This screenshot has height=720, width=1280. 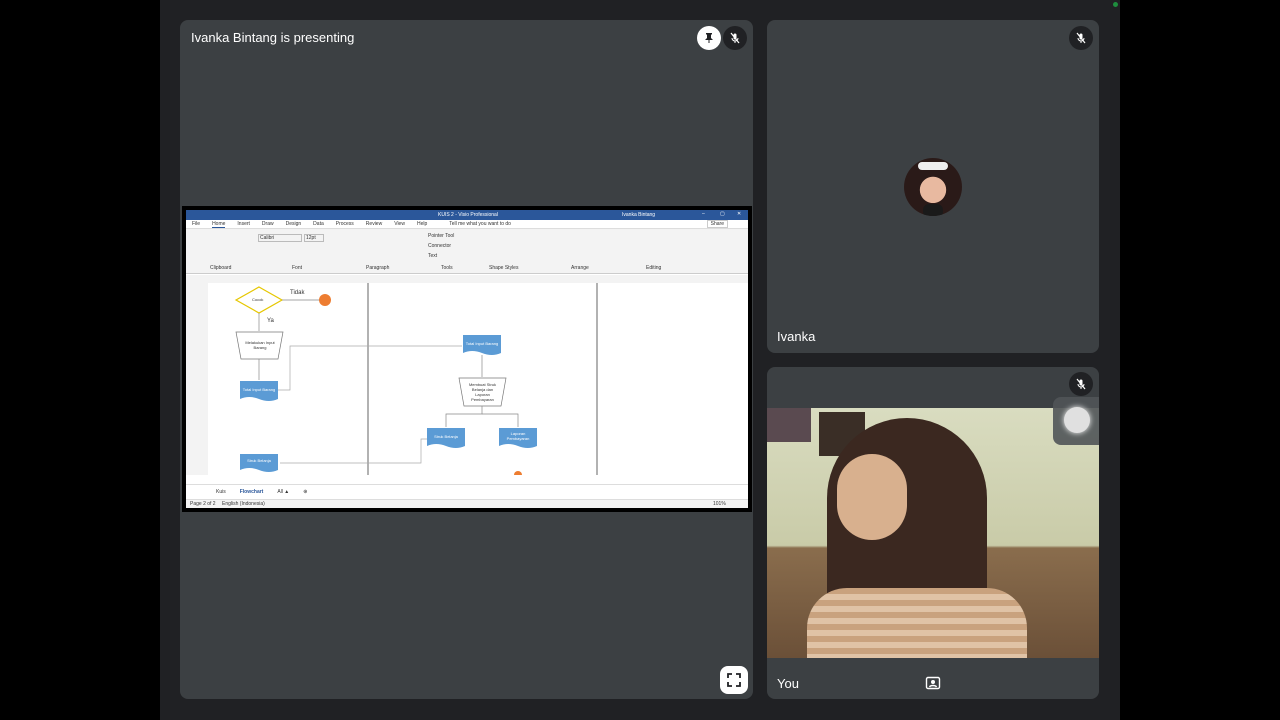 I want to click on zoom-level: 101%, so click(x=719, y=504).